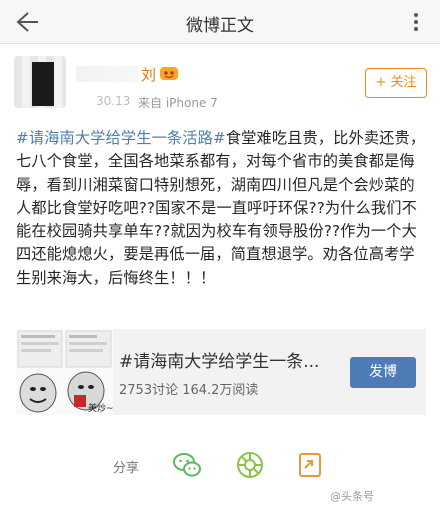 This screenshot has height=509, width=440. I want to click on action-bar: 分享, so click(220, 464).